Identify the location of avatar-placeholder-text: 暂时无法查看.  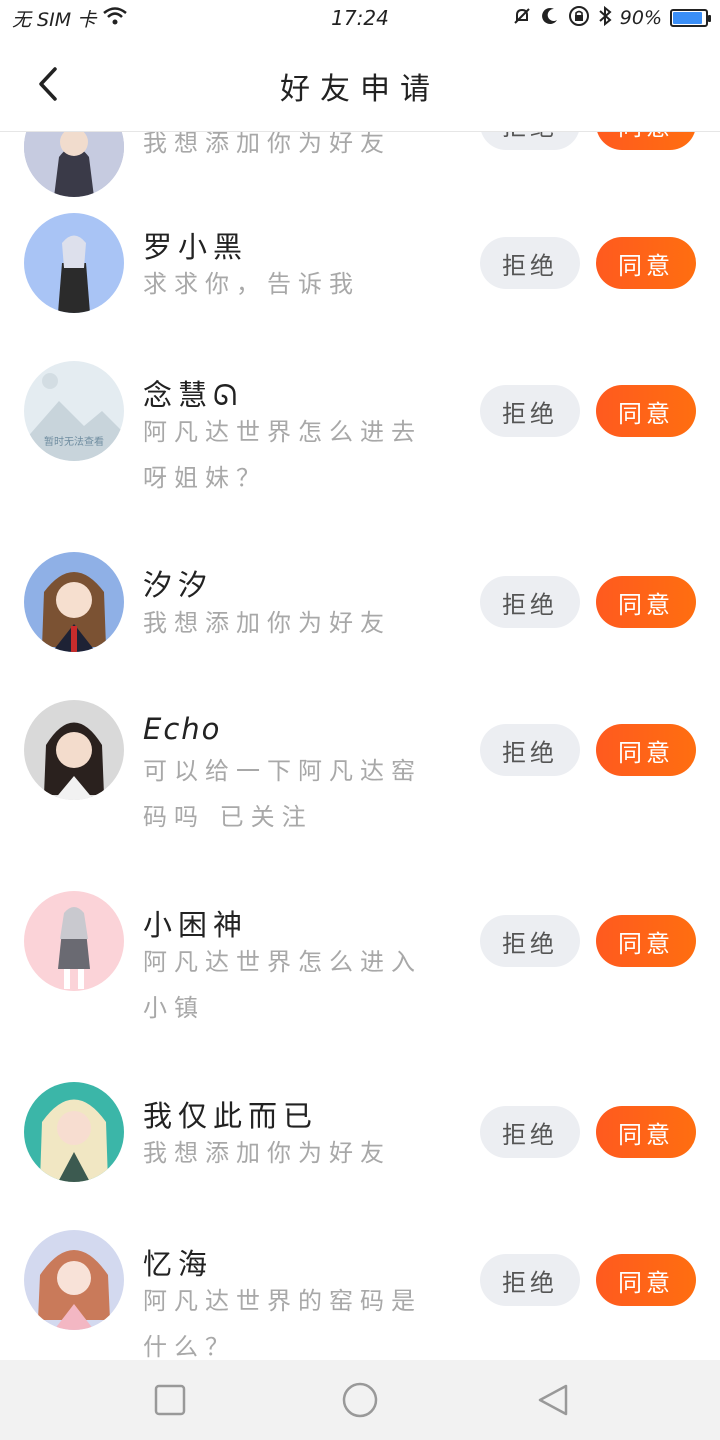
(74, 442).